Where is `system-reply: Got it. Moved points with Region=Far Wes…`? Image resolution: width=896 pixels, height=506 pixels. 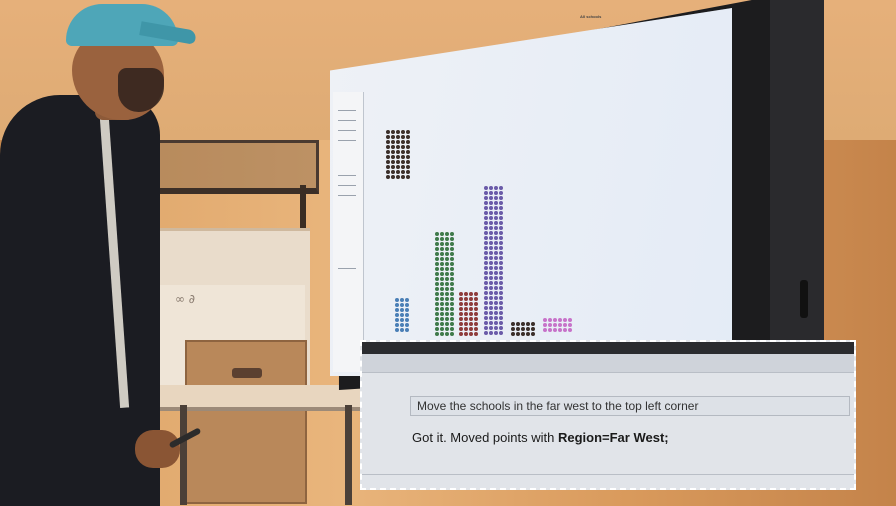
system-reply: Got it. Moved points with Region=Far Wes… is located at coordinates (540, 437).